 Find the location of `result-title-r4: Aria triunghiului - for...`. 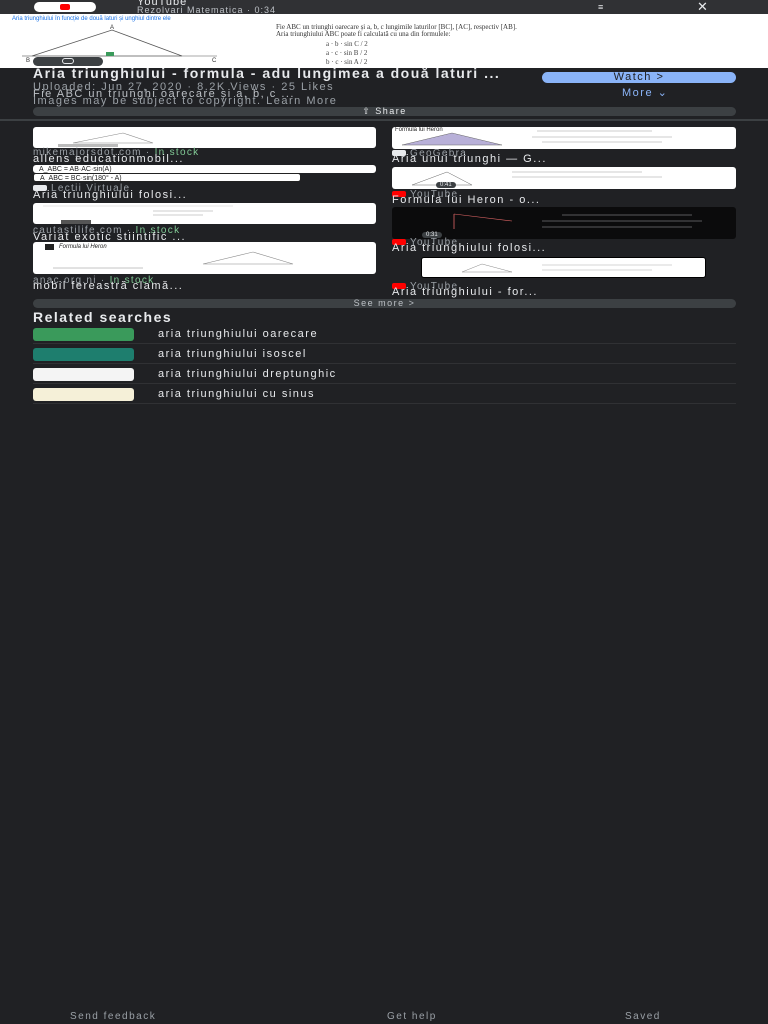

result-title-r4: Aria triunghiului - for... is located at coordinates (465, 292).